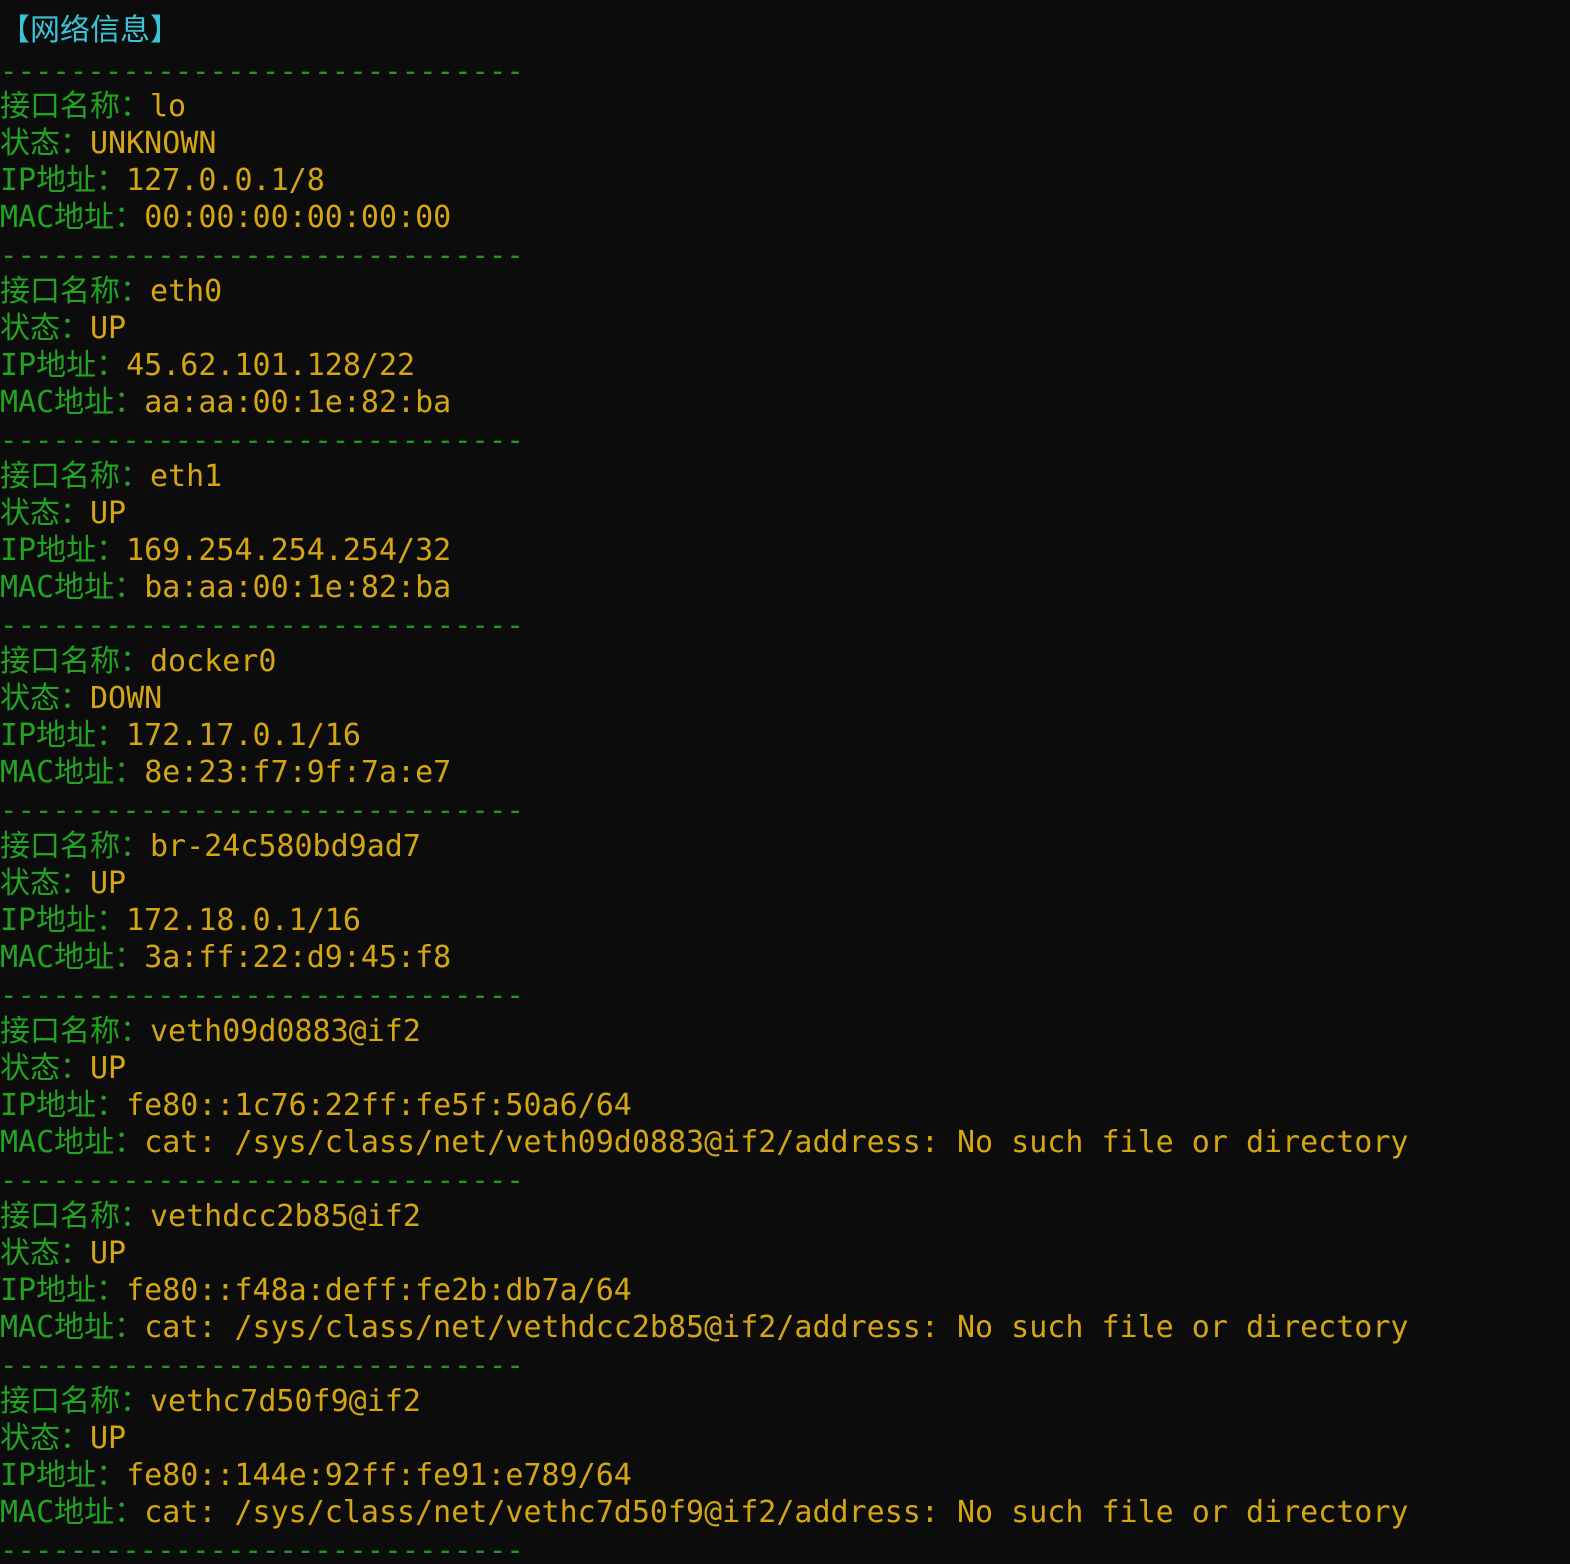  What do you see at coordinates (298, 402) in the screenshot?
I see `interface-mac-value: aa:aa:00:1e:82:ba` at bounding box center [298, 402].